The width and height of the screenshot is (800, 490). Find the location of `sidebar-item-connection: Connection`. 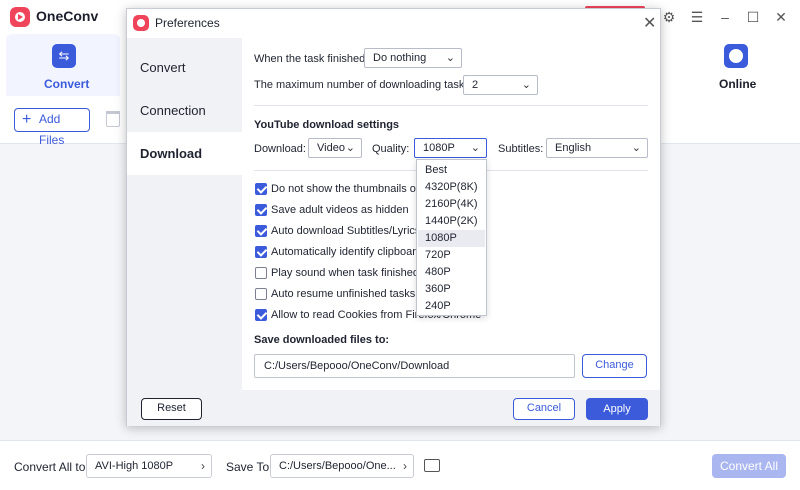

sidebar-item-connection: Connection is located at coordinates (184, 110).